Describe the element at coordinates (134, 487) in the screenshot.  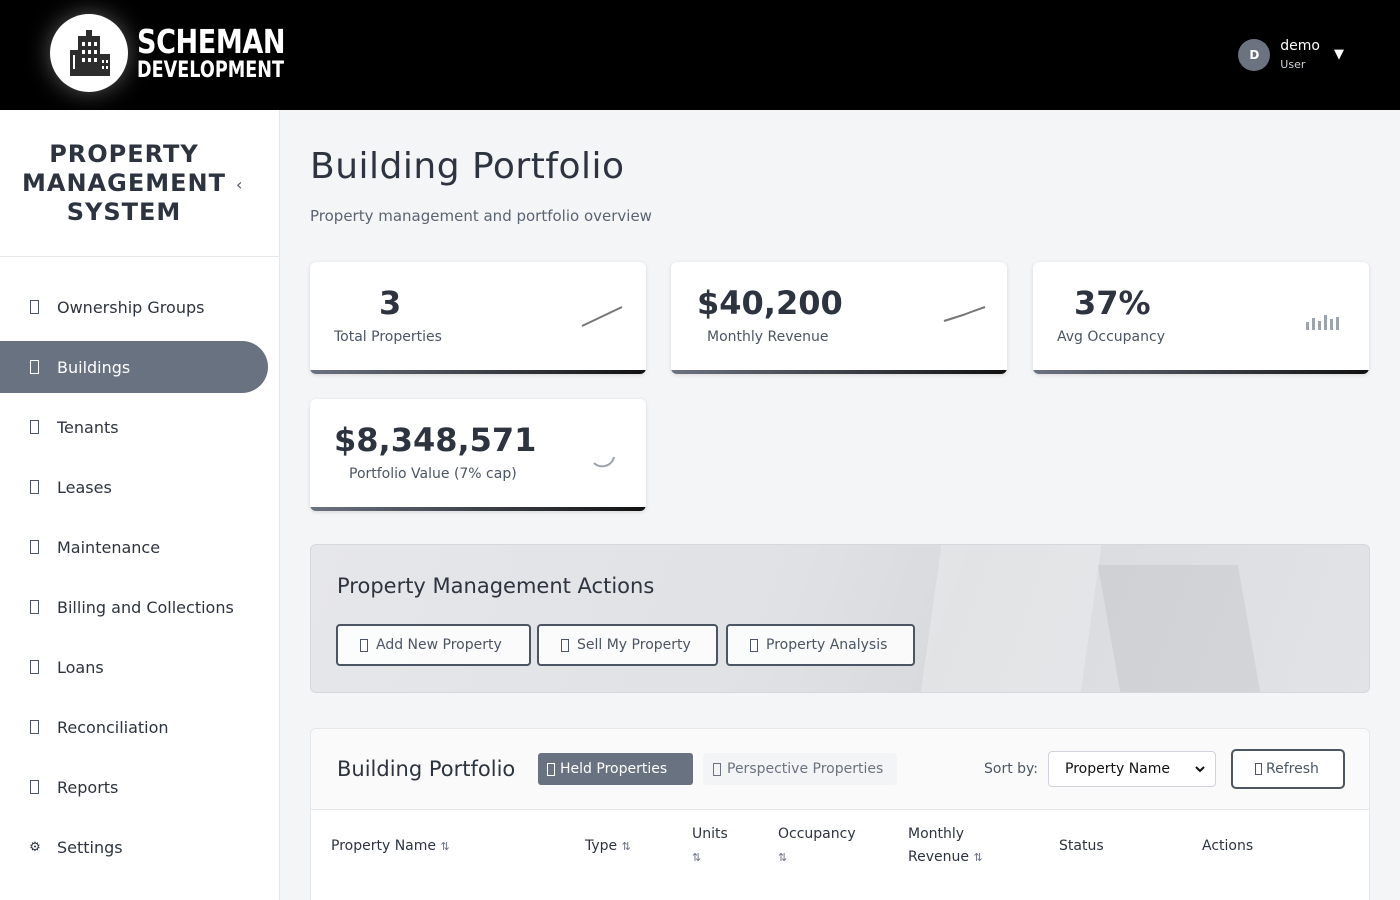
I see `sidebar-item-leases: Leases` at that location.